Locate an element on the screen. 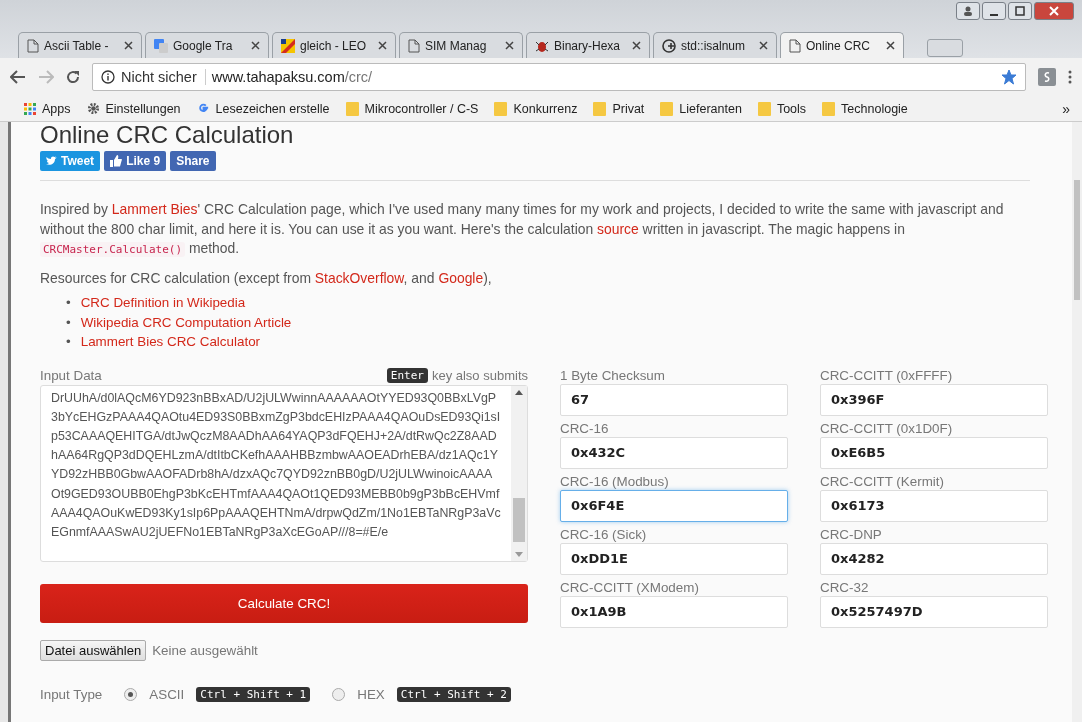 Image resolution: width=1082 pixels, height=722 pixels. browser-tab: Online CRC is located at coordinates (842, 45).